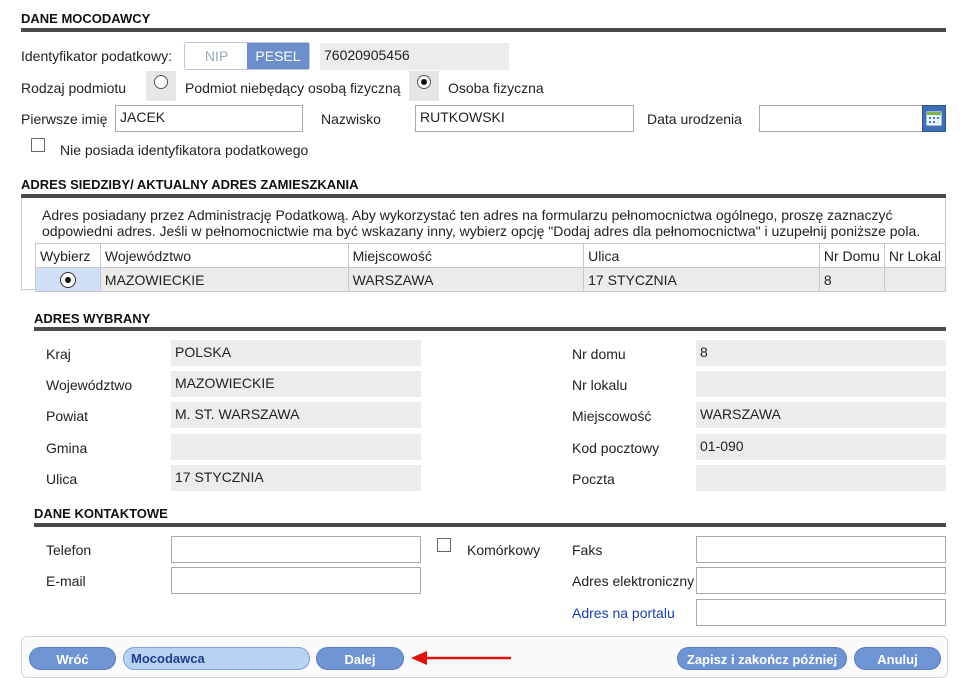 Image resolution: width=977 pixels, height=700 pixels. I want to click on email-field, so click(296, 580).